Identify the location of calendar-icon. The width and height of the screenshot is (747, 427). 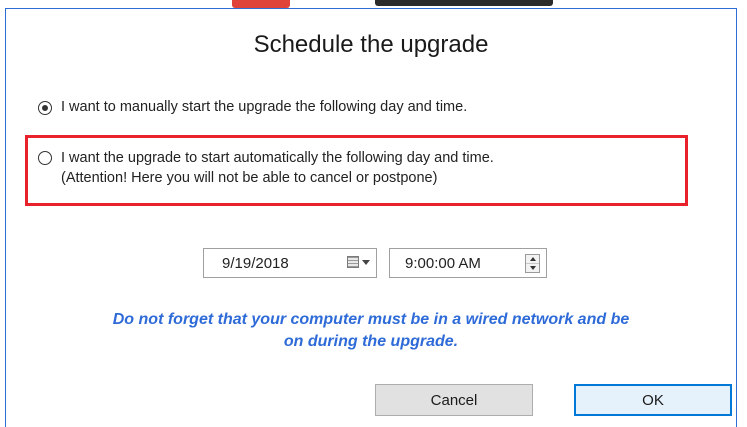
(353, 262).